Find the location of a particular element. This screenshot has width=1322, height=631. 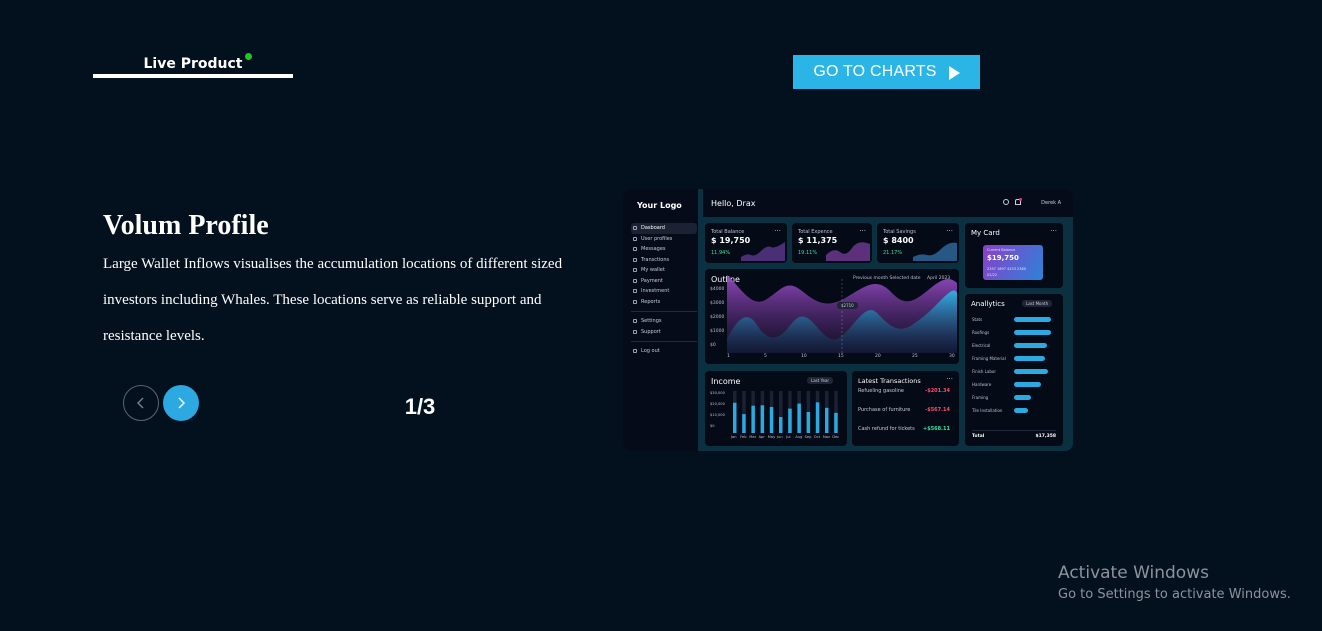

preview-menu-item: Dasboard is located at coordinates (664, 228).